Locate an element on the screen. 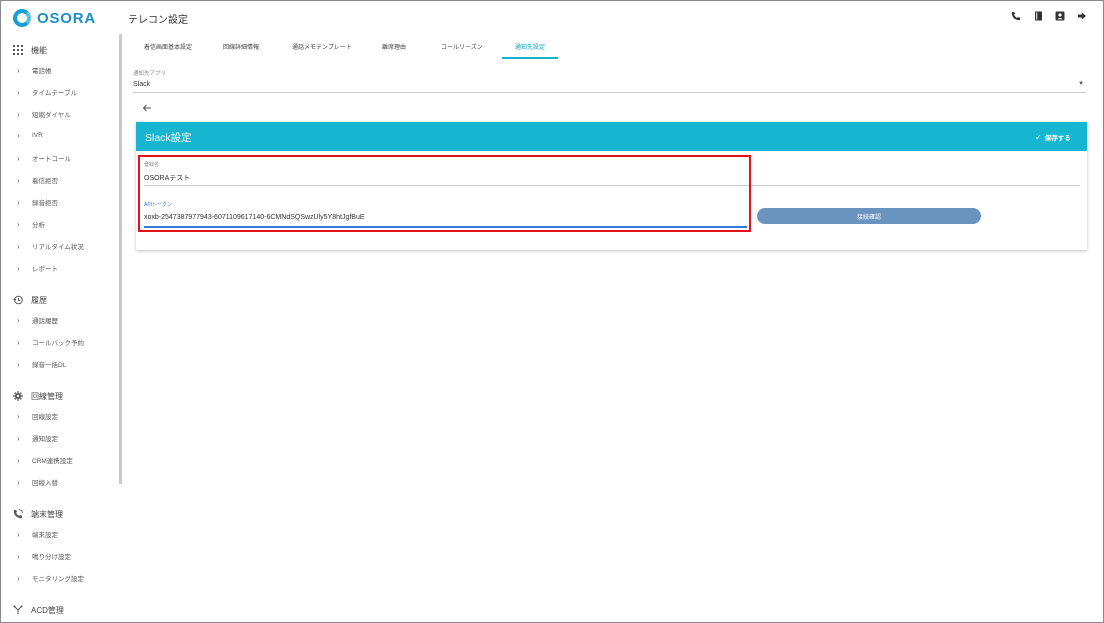  dropdown-caret-icon: ▼ is located at coordinates (1081, 84).